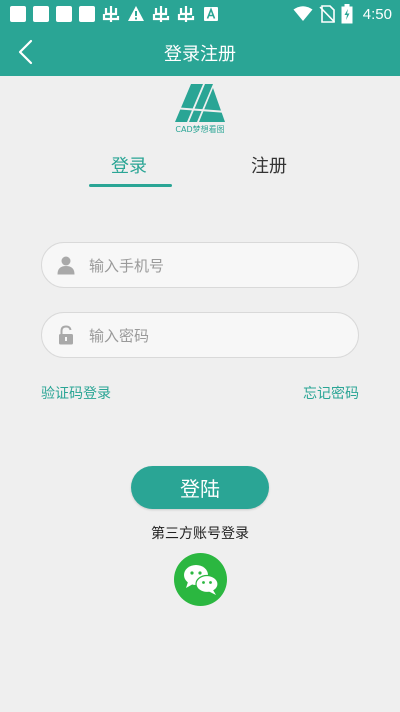 The image size is (400, 712). I want to click on title-bar: 登录注册, so click(200, 52).